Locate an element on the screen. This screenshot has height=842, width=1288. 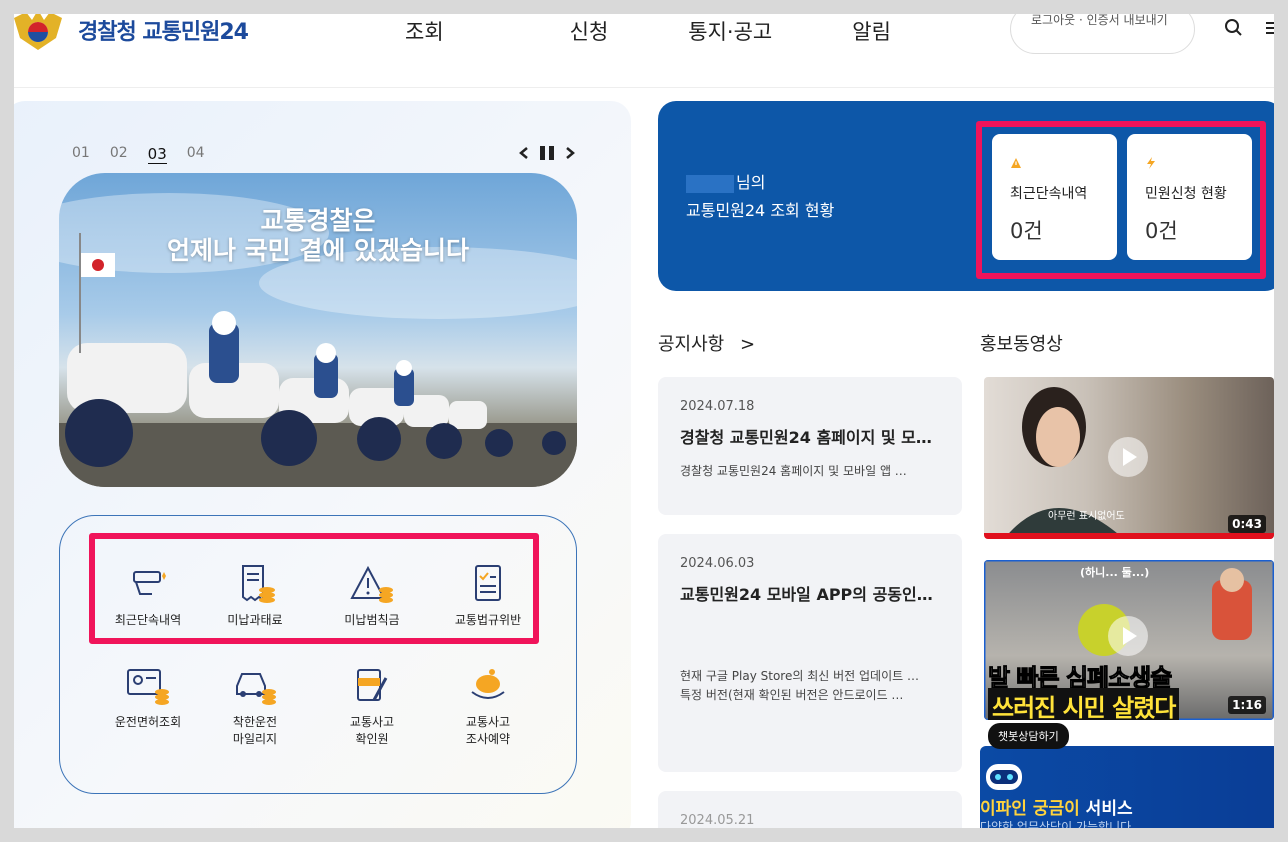
notice-date: 2024.05.21 is located at coordinates (717, 820).